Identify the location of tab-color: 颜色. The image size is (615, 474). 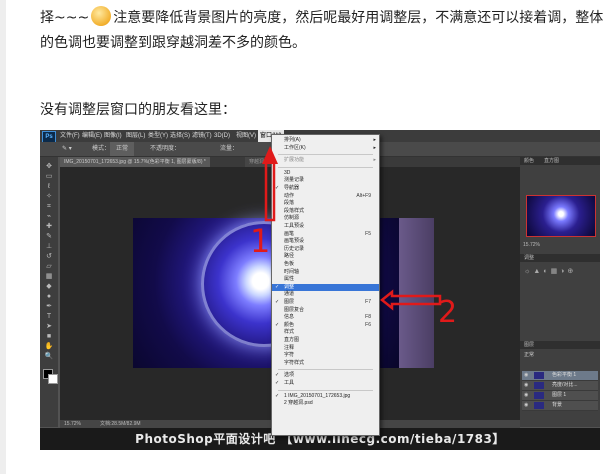
(529, 161).